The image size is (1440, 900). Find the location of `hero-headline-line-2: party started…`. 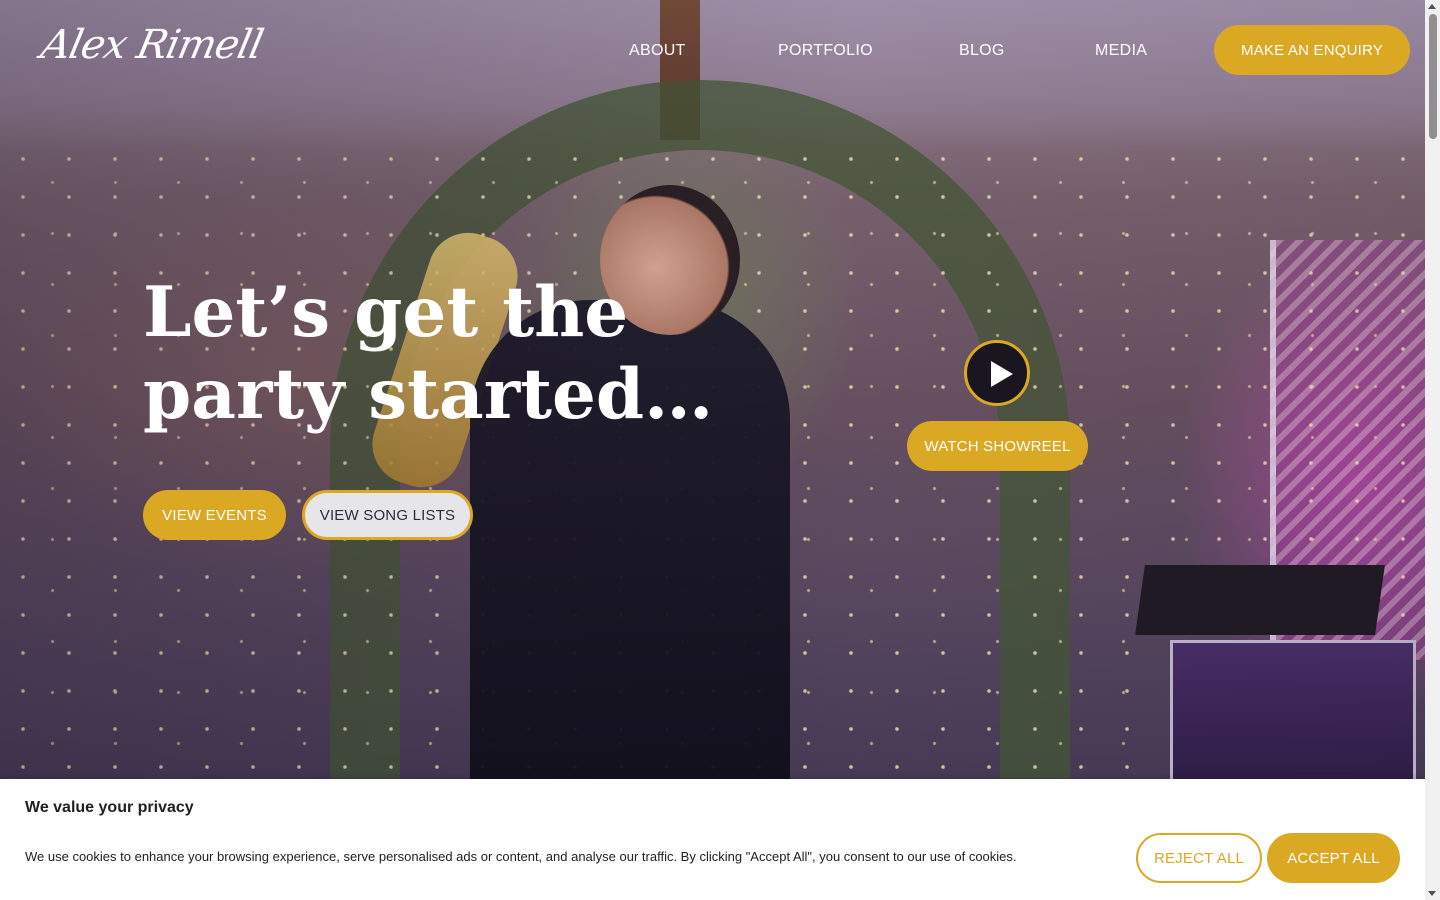

hero-headline-line-2: party started… is located at coordinates (428, 394).